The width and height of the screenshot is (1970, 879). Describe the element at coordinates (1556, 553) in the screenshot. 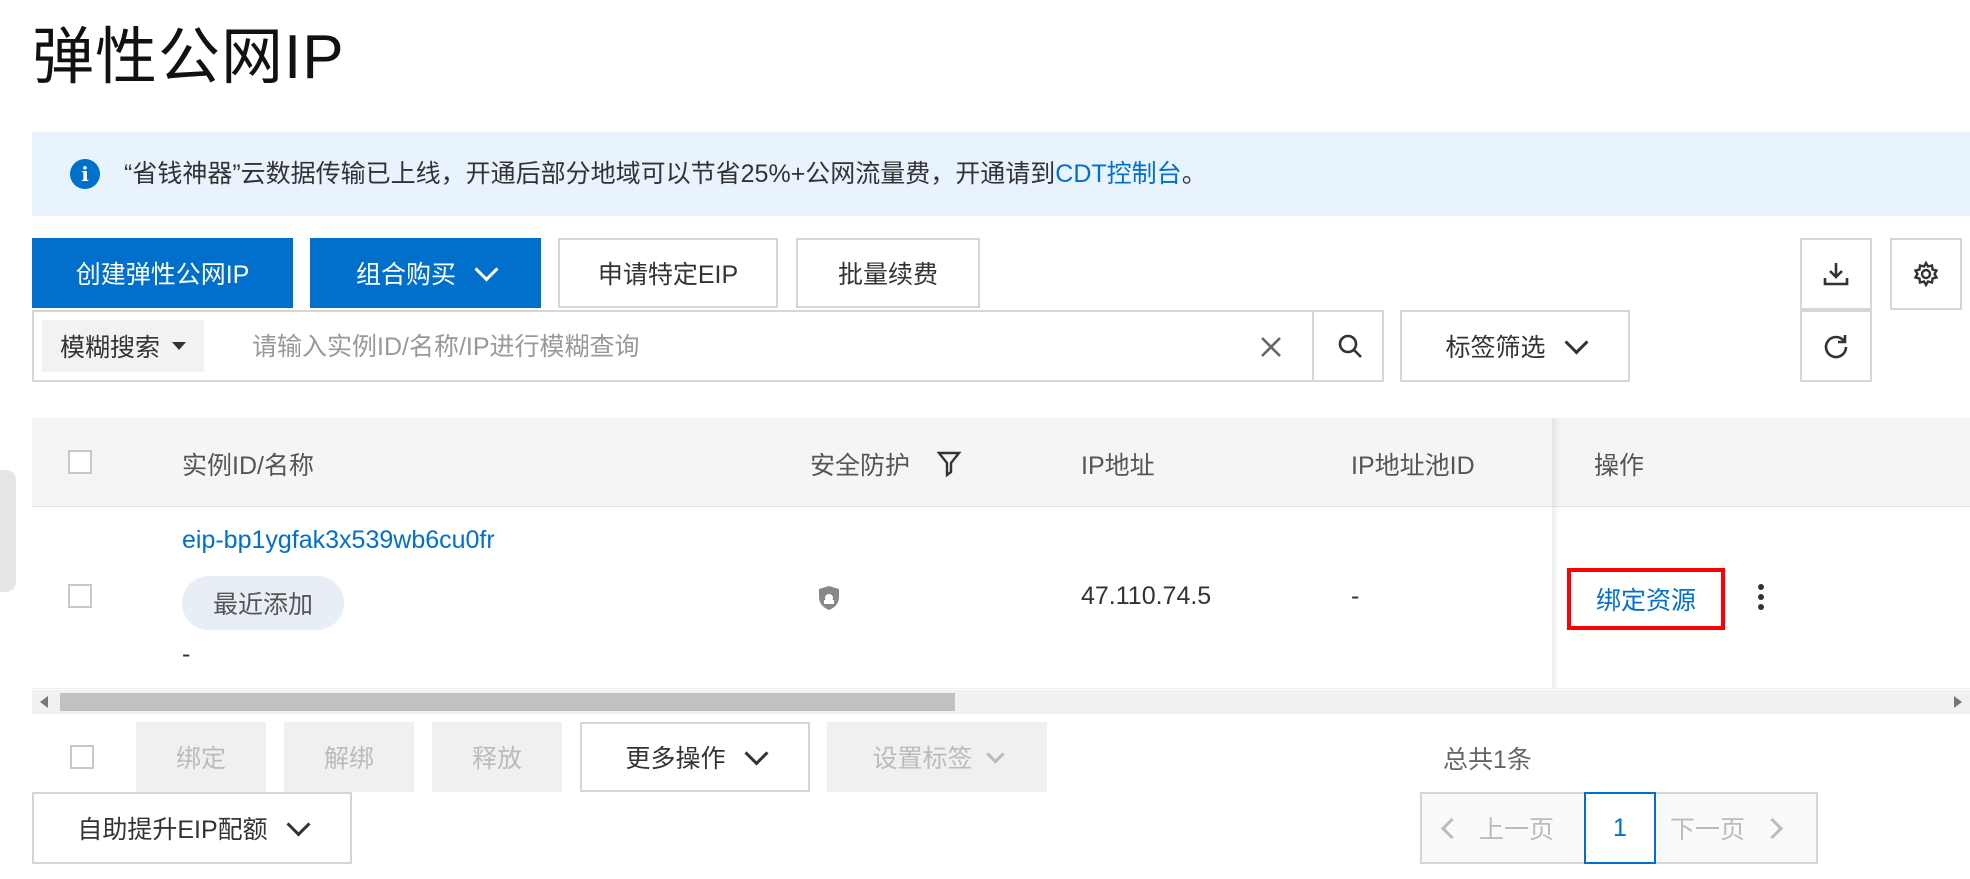

I see `fixed-column-divider` at that location.